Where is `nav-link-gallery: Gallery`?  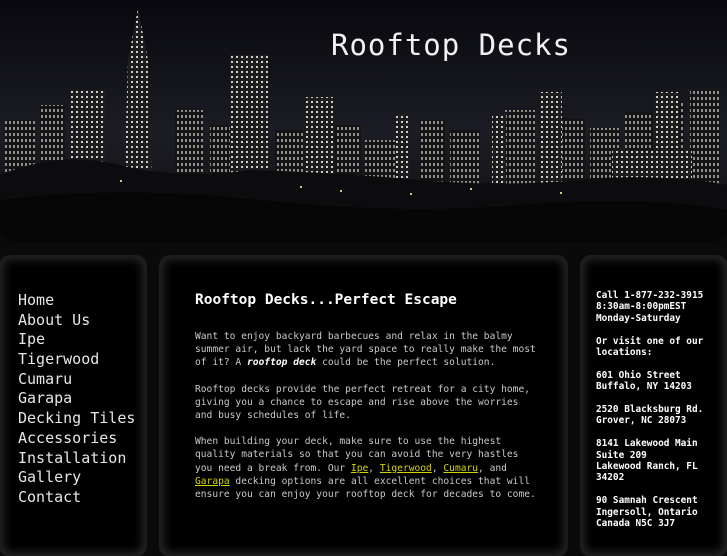 nav-link-gallery: Gallery is located at coordinates (49, 477).